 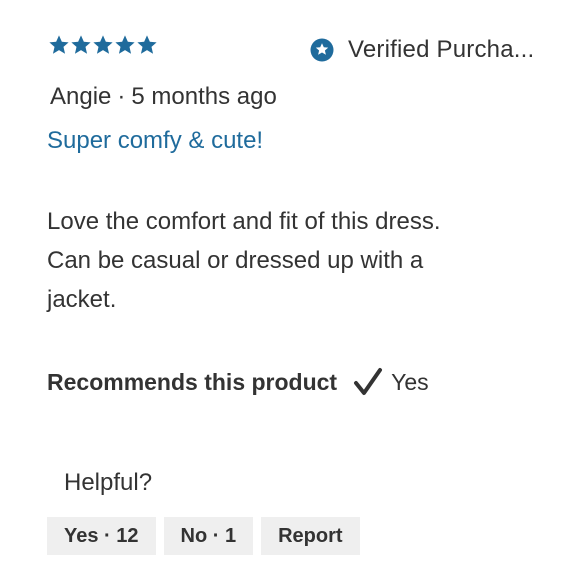 I want to click on recommendation: Recommends this product Yes, so click(x=238, y=382).